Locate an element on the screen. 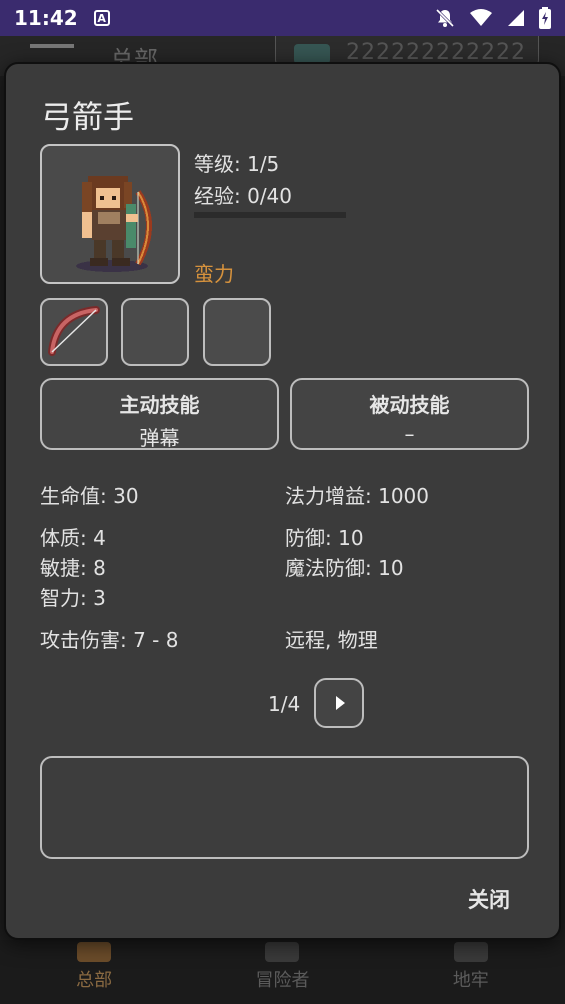  active-skill-title: 主动技能 is located at coordinates (159, 405).